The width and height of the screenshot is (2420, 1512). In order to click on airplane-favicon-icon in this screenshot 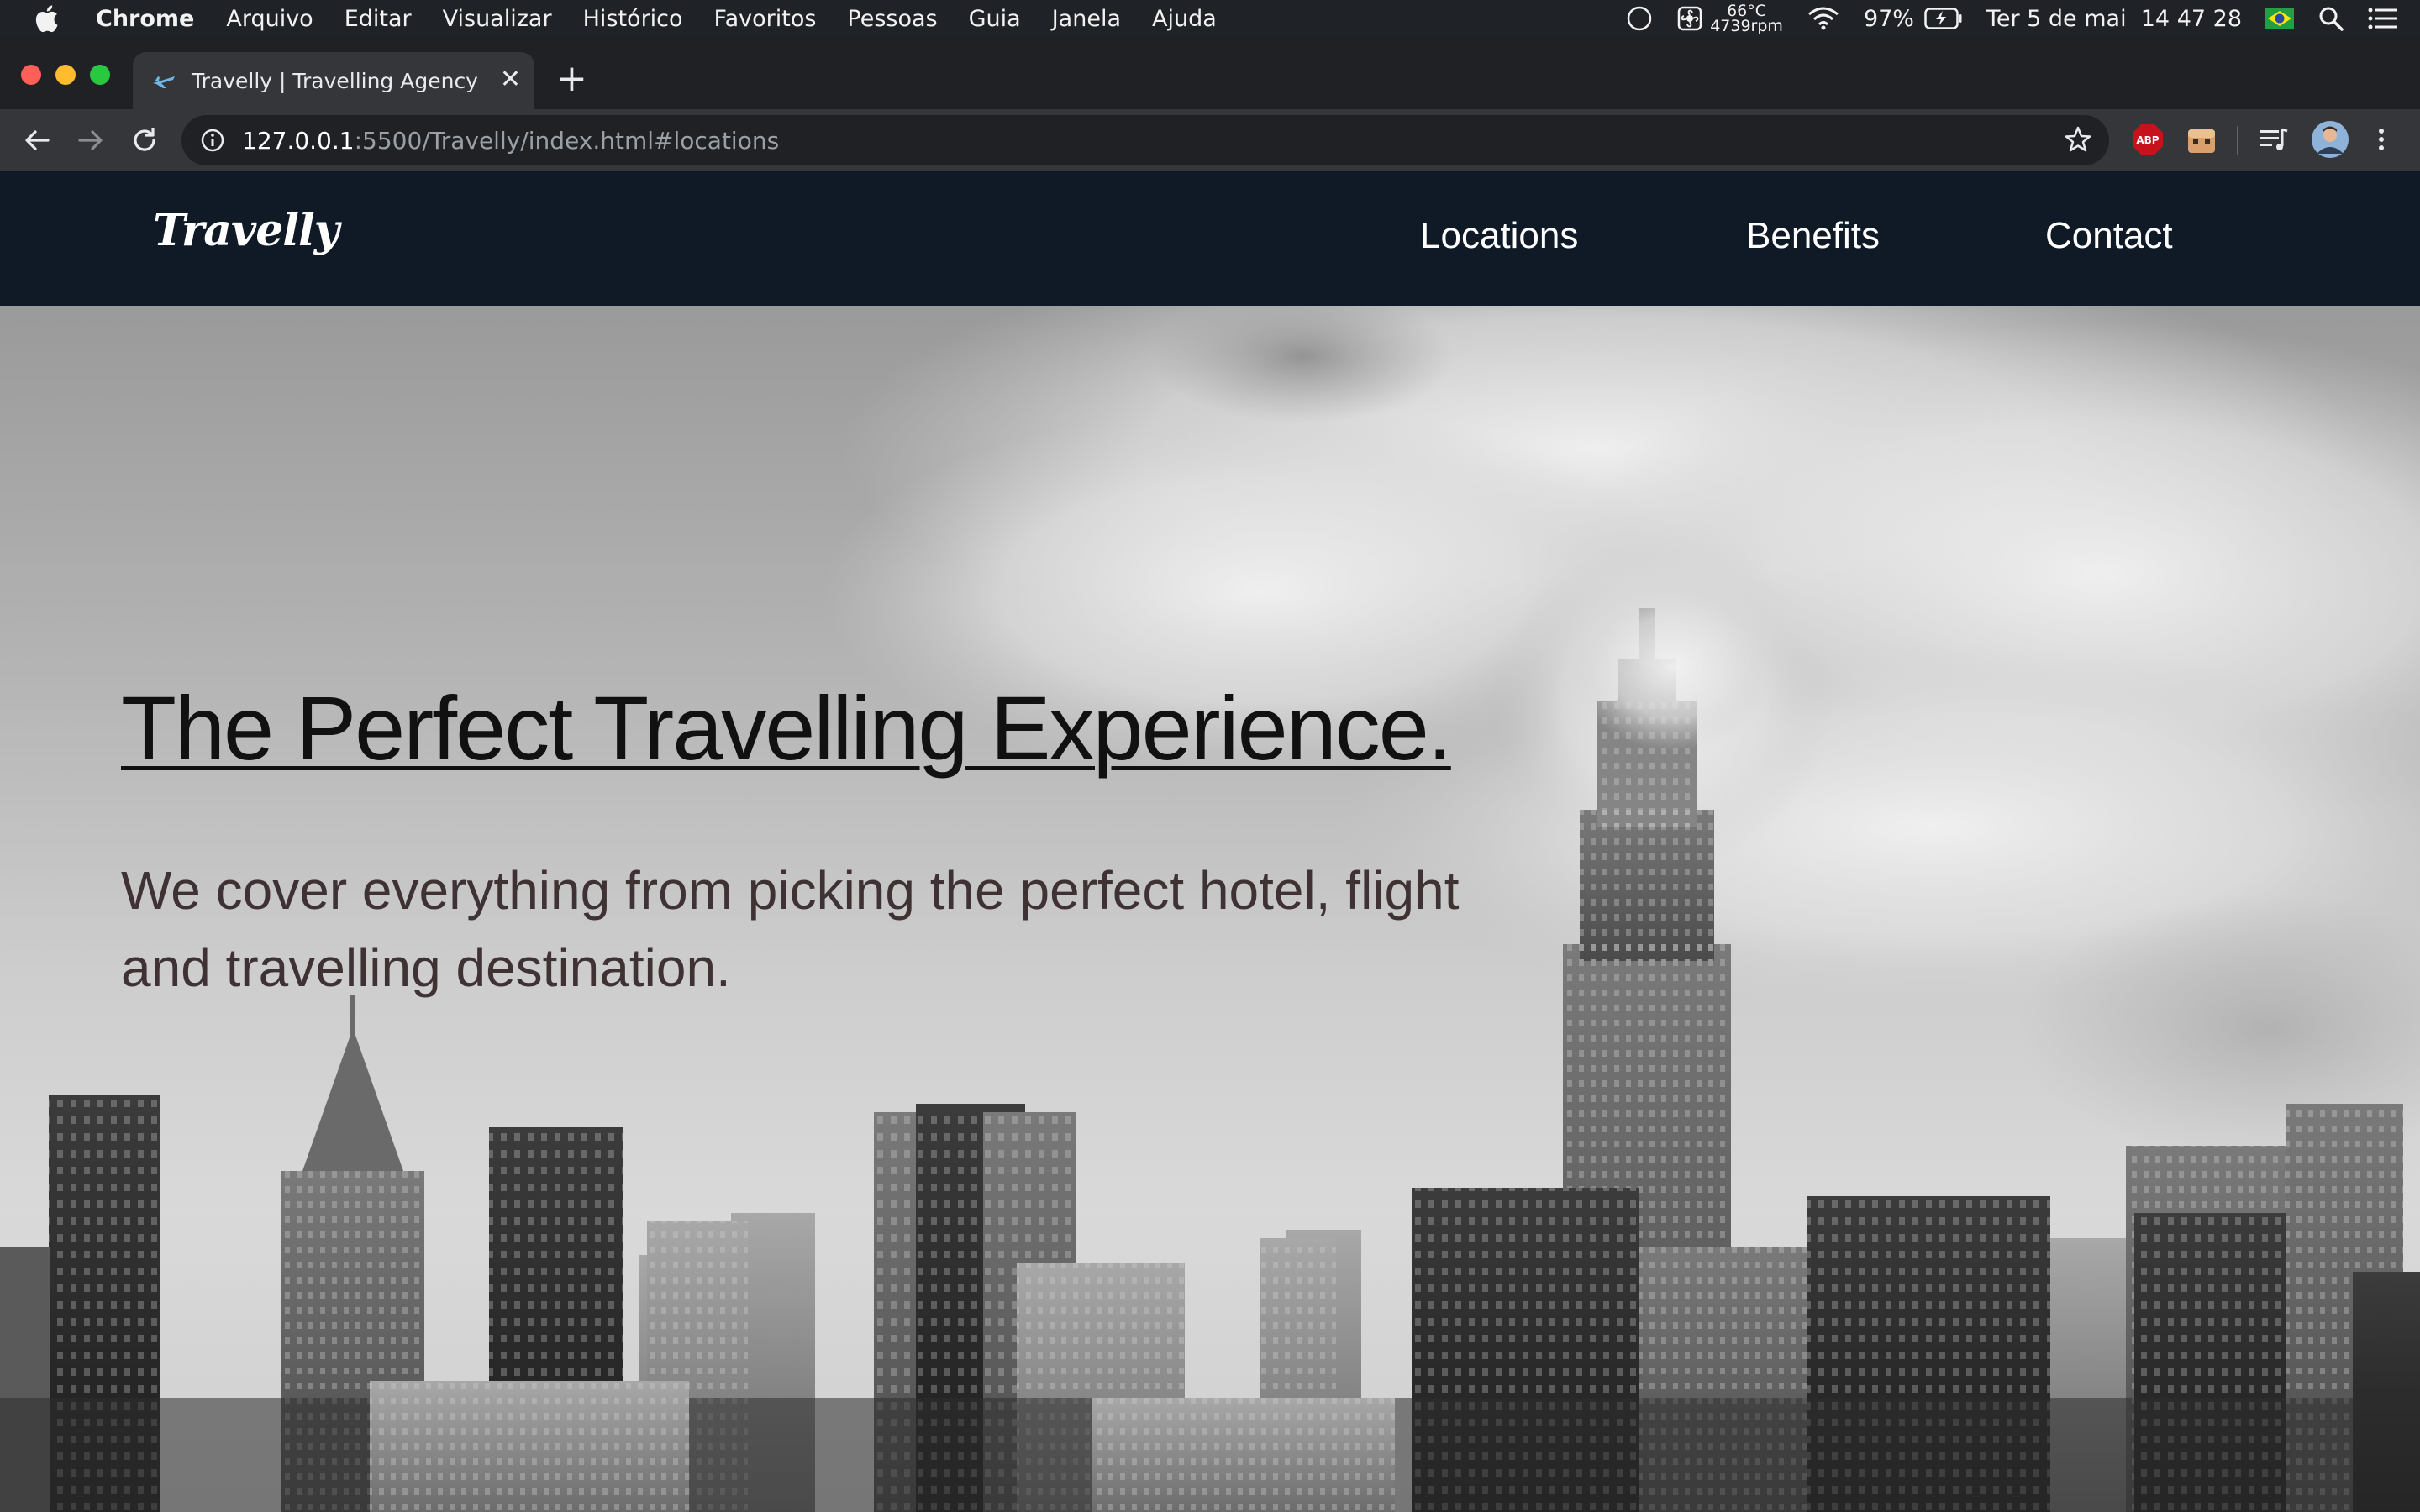, I will do `click(164, 82)`.